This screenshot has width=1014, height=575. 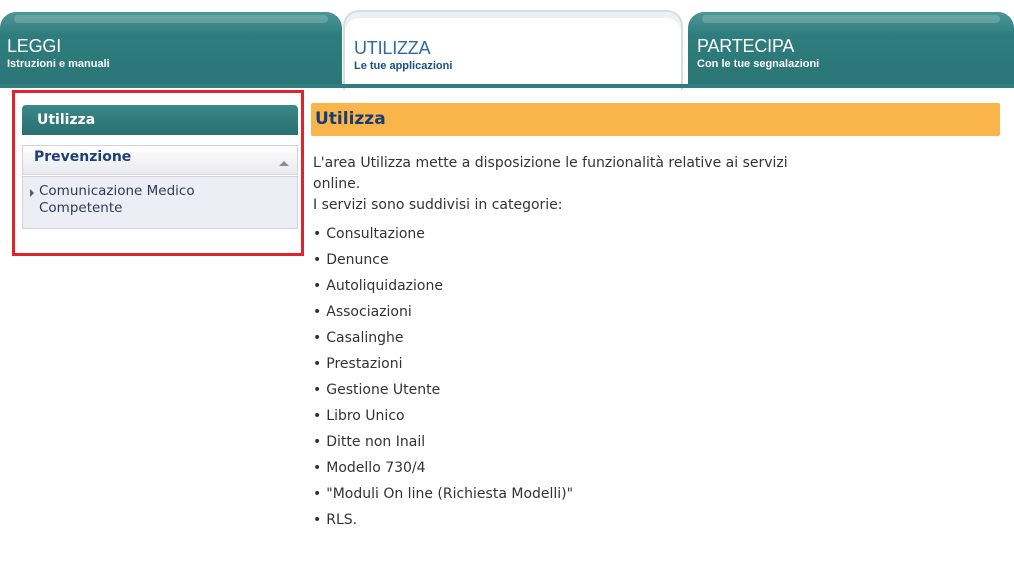 I want to click on list-item: "Moduli On line (Richiesta Modelli)", so click(x=653, y=494).